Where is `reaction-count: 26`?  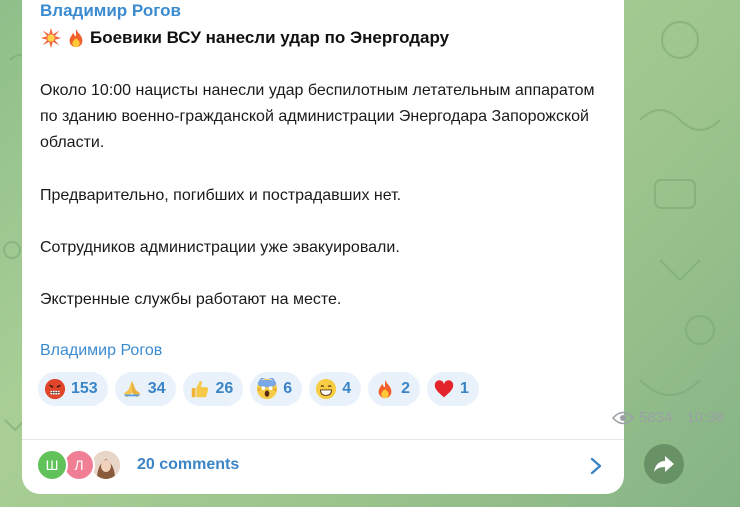 reaction-count: 26 is located at coordinates (224, 388).